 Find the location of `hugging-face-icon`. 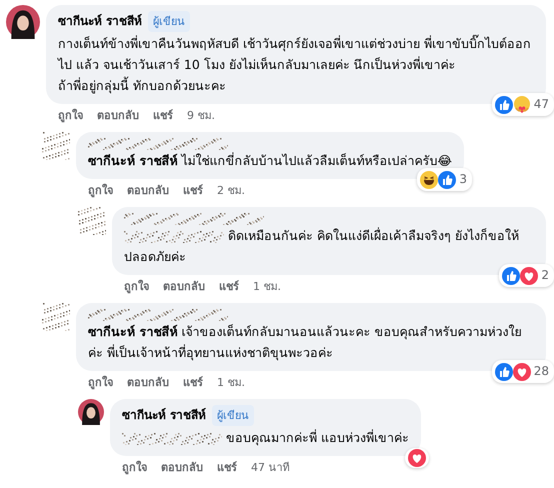

hugging-face-icon is located at coordinates (521, 105).